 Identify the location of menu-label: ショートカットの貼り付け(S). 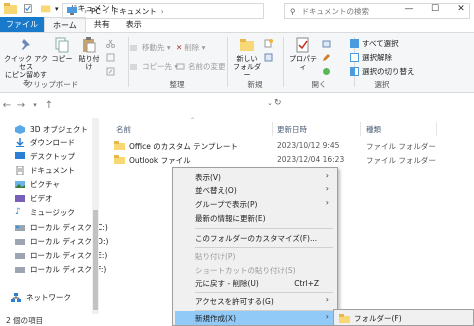
(245, 270).